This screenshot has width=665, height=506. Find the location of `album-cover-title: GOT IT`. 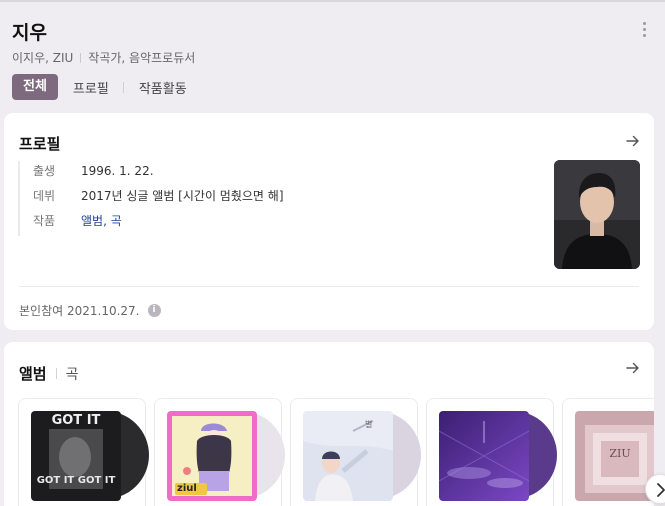

album-cover-title: GOT IT is located at coordinates (76, 420).